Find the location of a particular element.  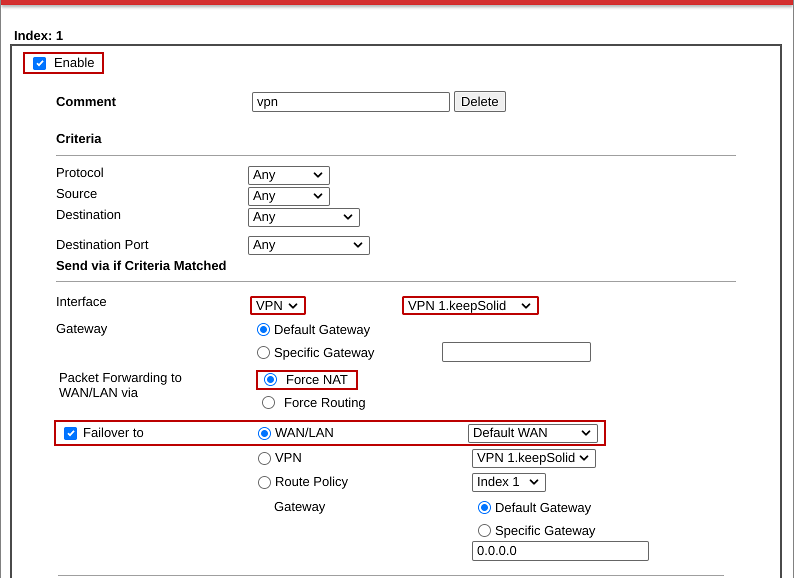

enable-label: Enable is located at coordinates (74, 63).